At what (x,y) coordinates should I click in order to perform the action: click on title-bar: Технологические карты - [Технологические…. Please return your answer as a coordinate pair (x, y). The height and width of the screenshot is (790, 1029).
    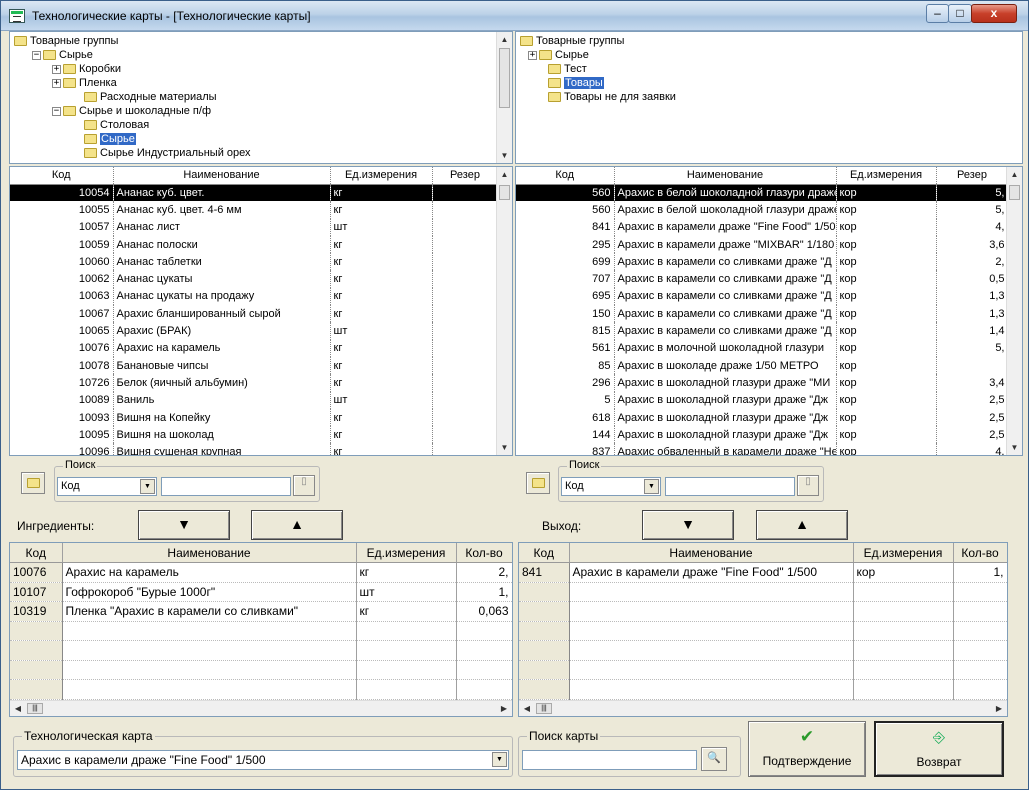
    Looking at the image, I should click on (514, 16).